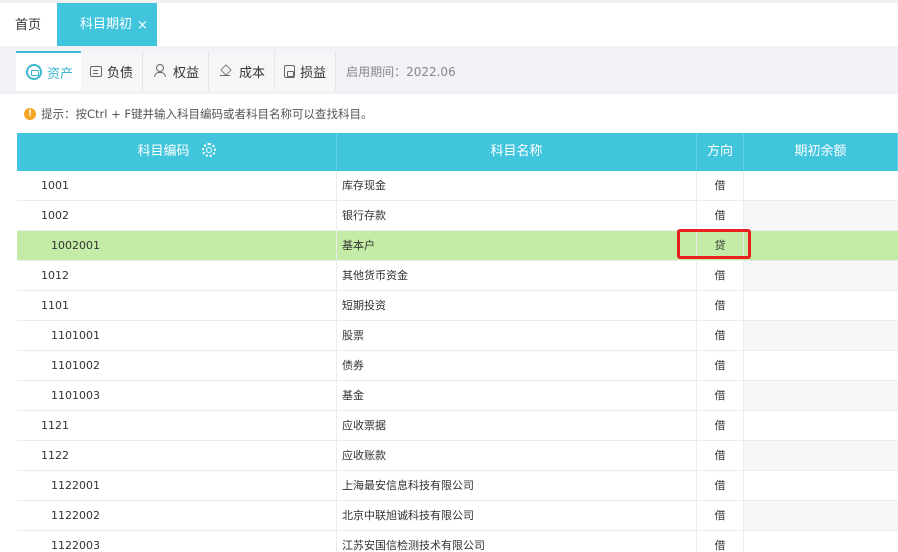  I want to click on cell-code: 1001, so click(177, 185).